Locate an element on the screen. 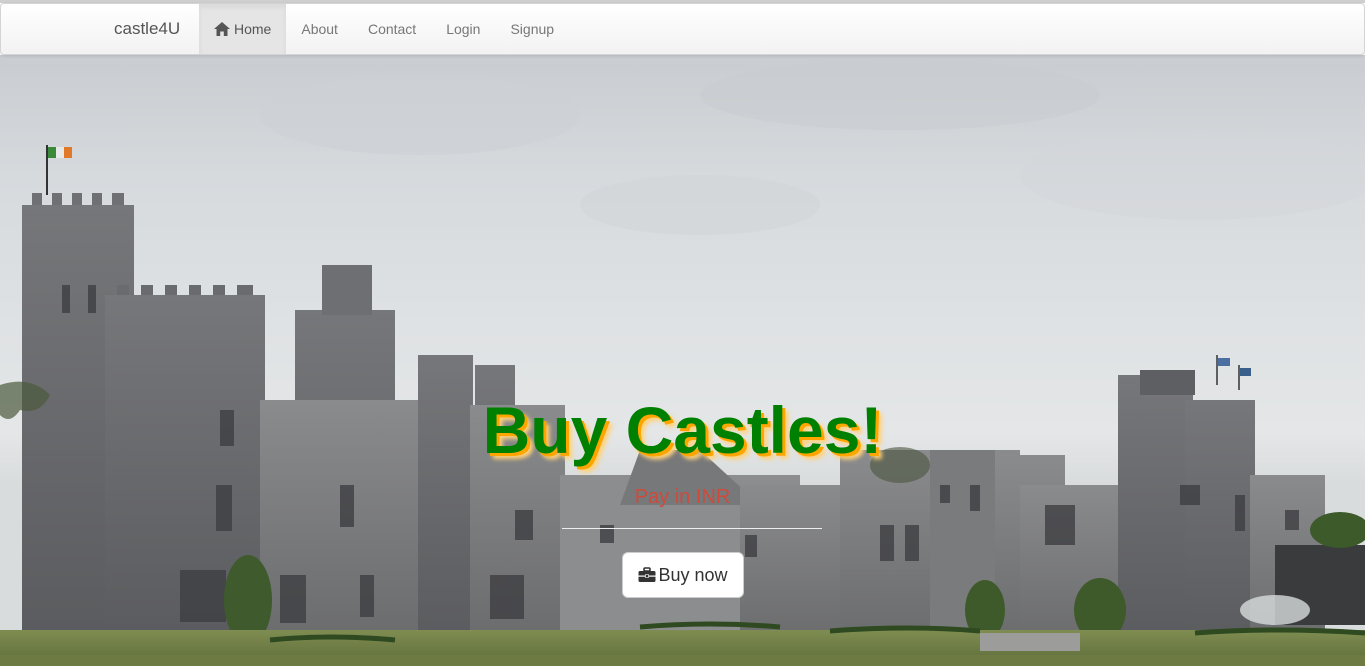 The image size is (1365, 666). hero-subtitle: Pay in INR is located at coordinates (682, 497).